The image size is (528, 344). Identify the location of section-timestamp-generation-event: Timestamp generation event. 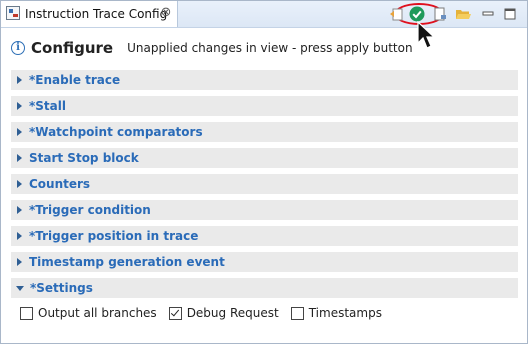
(264, 262).